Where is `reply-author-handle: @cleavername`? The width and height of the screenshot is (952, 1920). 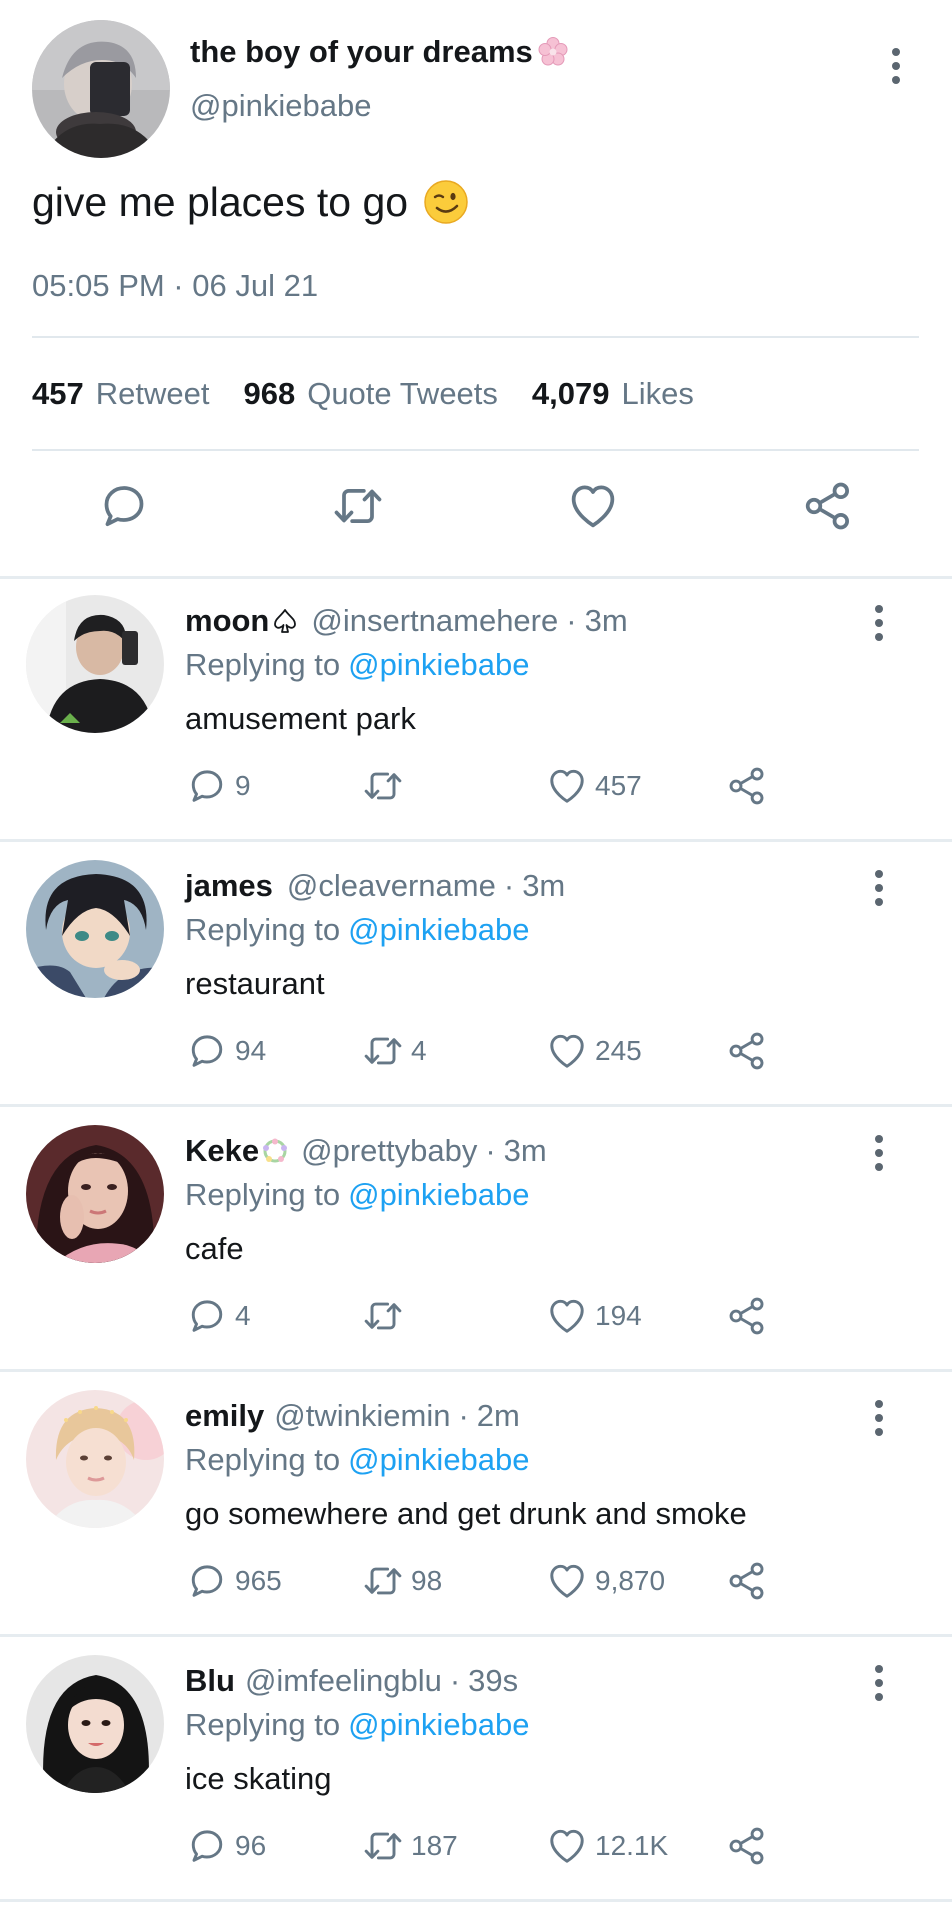
reply-author-handle: @cleavername is located at coordinates (391, 886).